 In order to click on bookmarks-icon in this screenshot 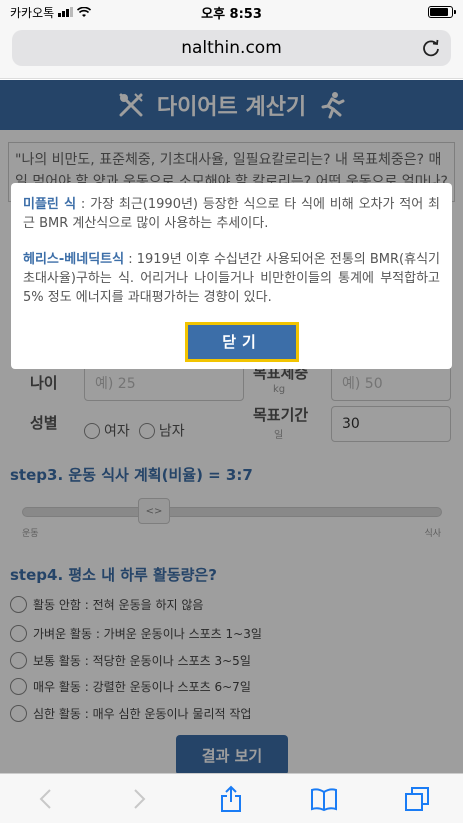, I will do `click(324, 799)`.